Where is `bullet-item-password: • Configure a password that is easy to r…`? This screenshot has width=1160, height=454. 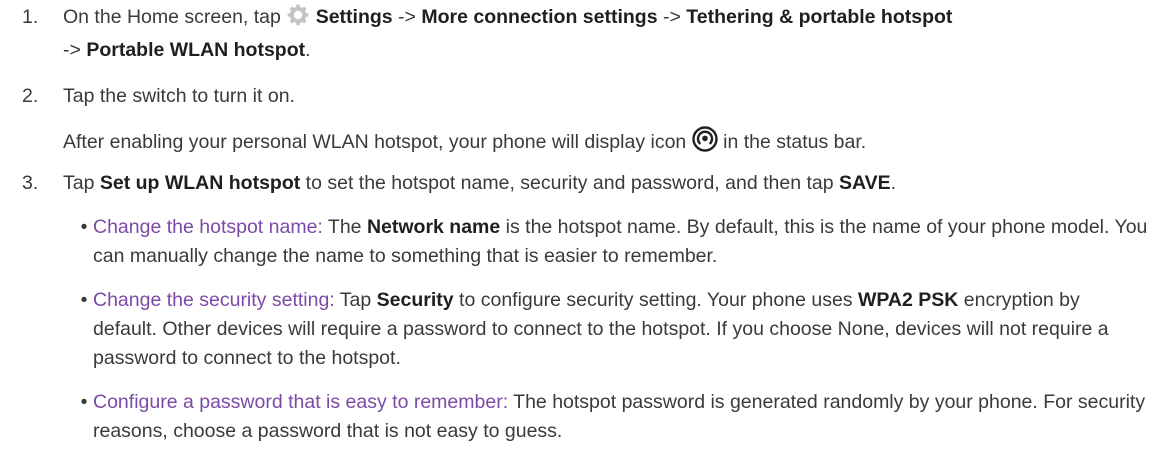
bullet-item-password: • Configure a password that is easy to r… is located at coordinates (614, 417).